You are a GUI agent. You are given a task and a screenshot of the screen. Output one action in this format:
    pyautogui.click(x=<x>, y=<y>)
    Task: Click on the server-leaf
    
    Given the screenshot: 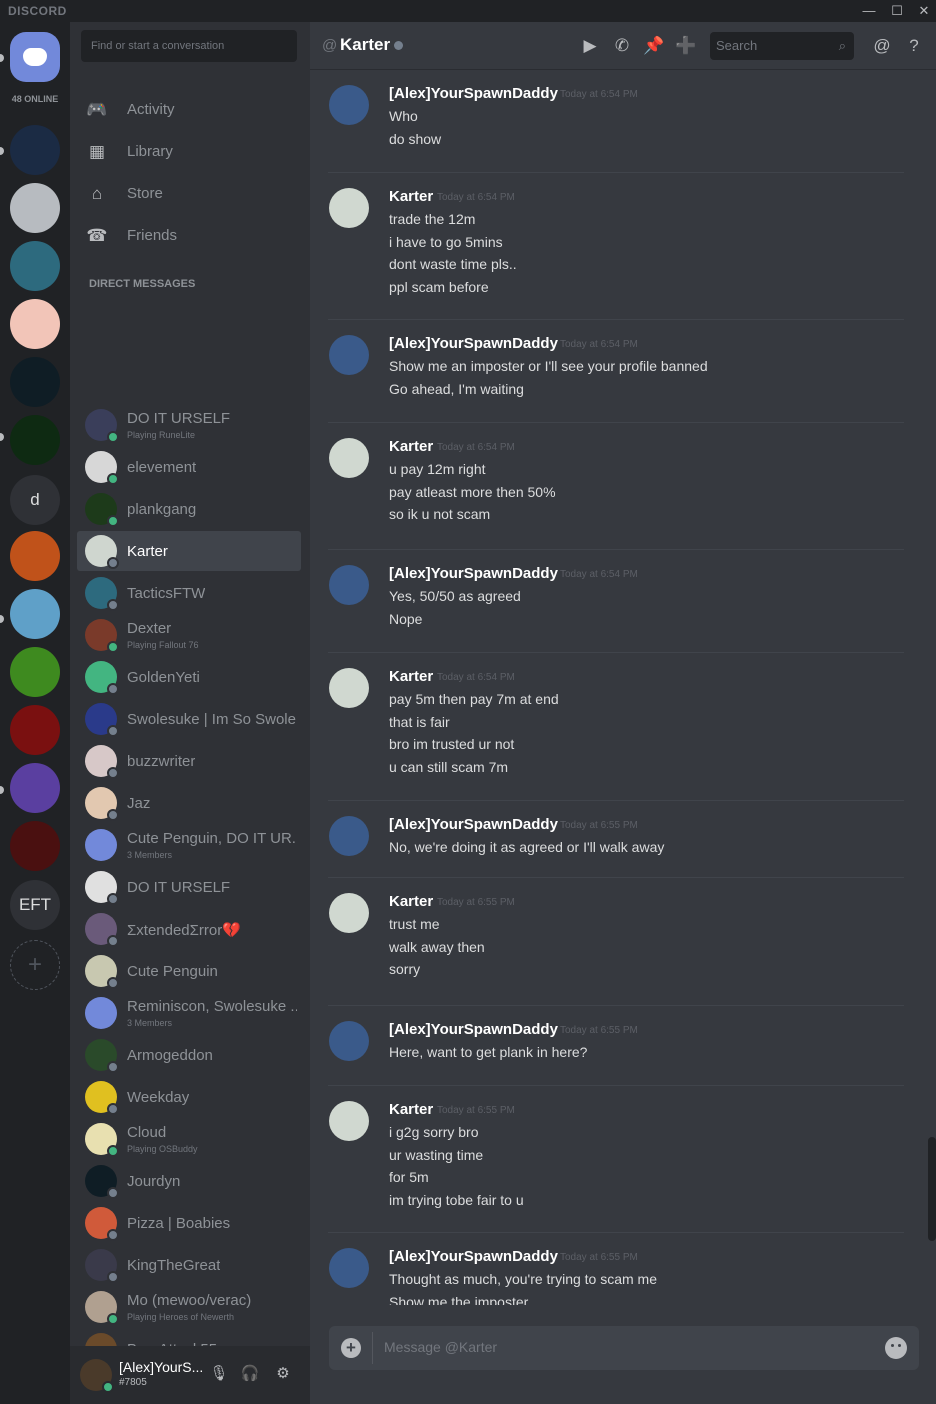 What is the action you would take?
    pyautogui.click(x=35, y=672)
    